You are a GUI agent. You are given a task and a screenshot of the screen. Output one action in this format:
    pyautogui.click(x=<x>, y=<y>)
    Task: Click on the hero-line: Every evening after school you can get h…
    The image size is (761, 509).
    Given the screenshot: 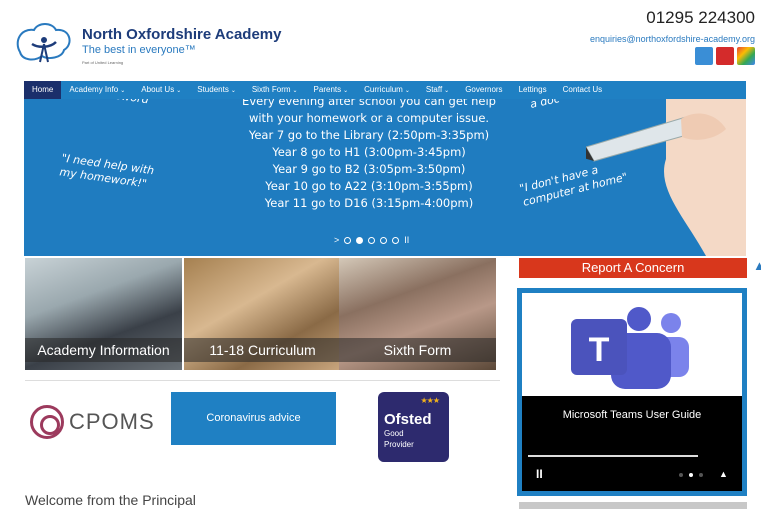 What is the action you would take?
    pyautogui.click(x=369, y=103)
    